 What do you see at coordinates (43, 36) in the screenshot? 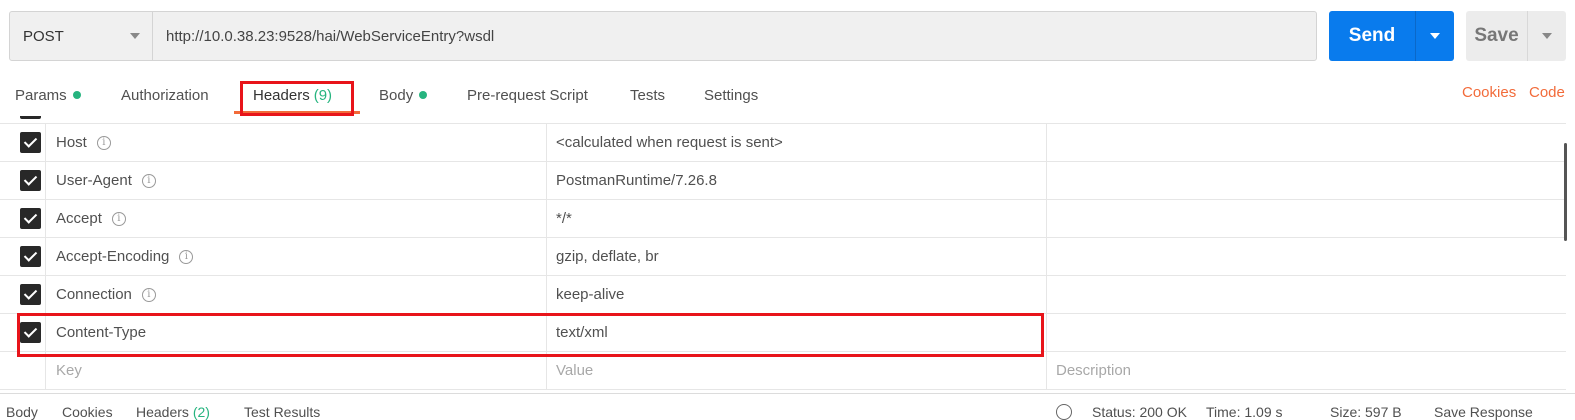
I see `method-label: POST` at bounding box center [43, 36].